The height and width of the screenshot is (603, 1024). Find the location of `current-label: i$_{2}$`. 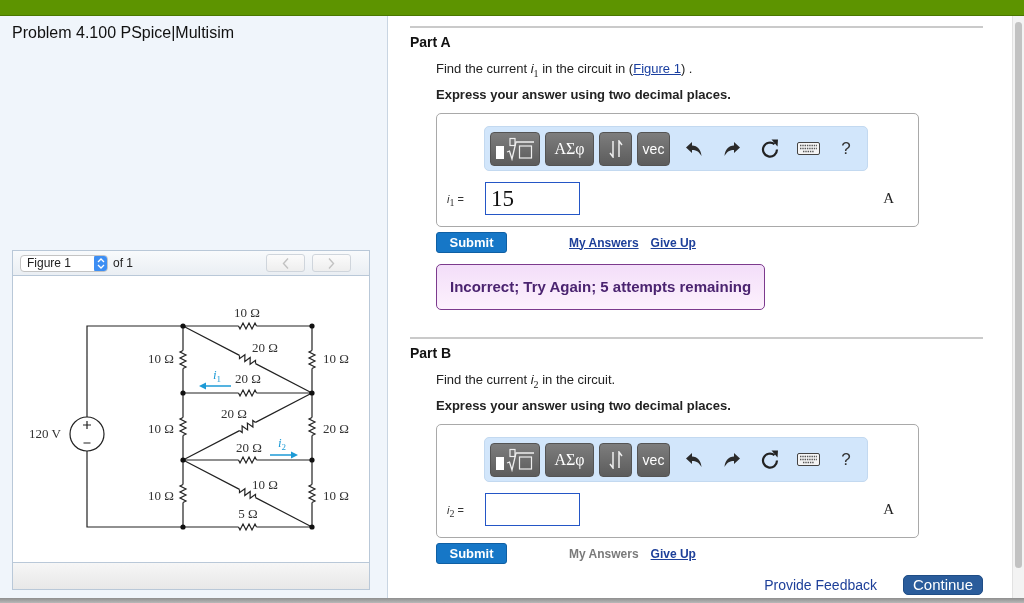

current-label: i$_{2}$ is located at coordinates (282, 445).